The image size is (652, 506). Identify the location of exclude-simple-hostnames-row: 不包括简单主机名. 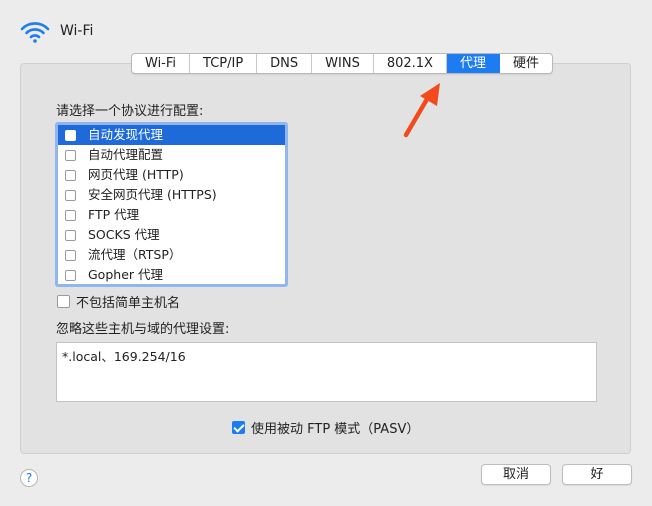
(118, 301).